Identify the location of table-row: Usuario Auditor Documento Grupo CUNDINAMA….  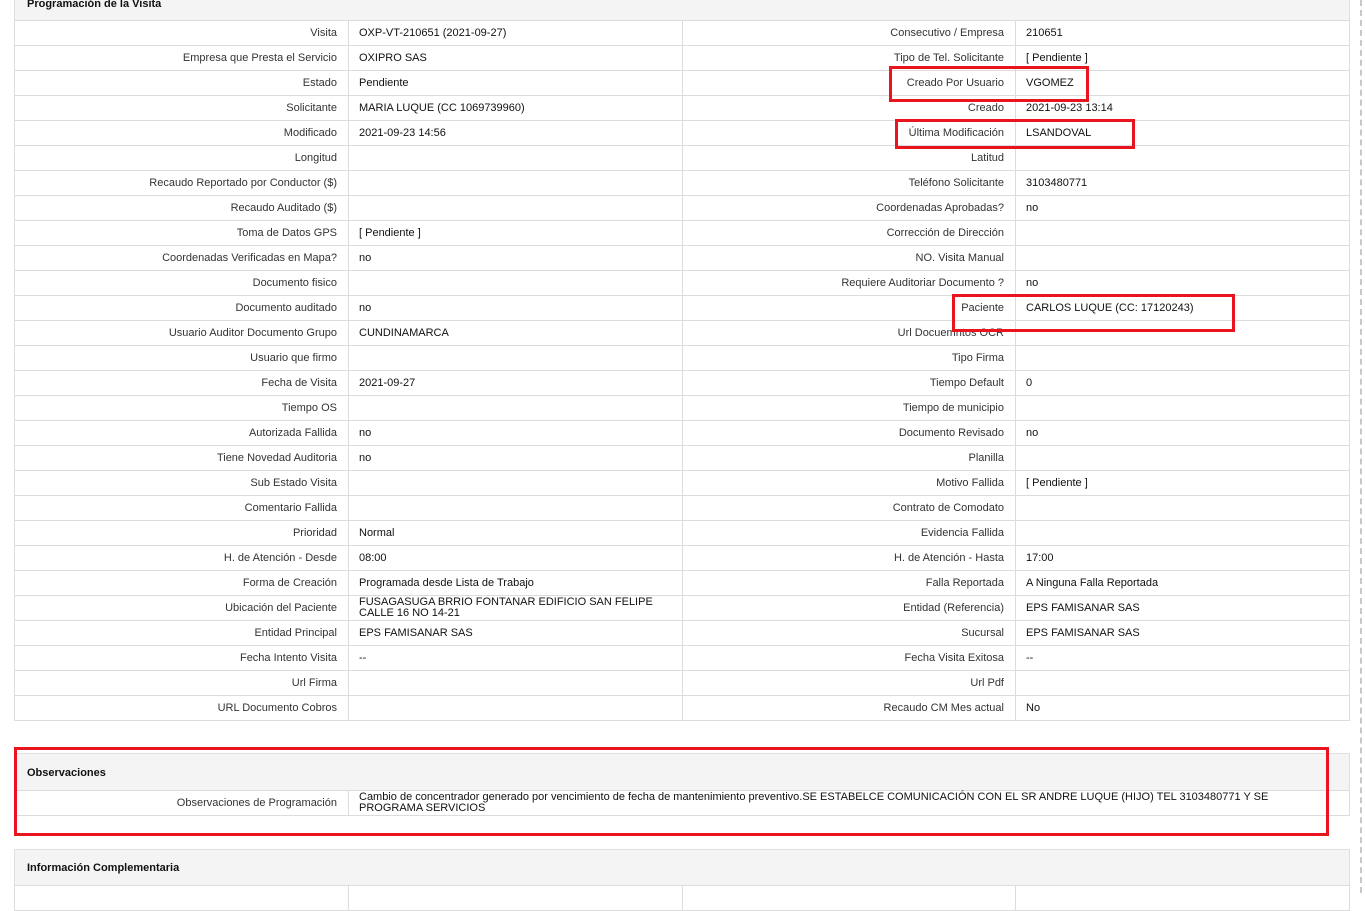
(682, 333).